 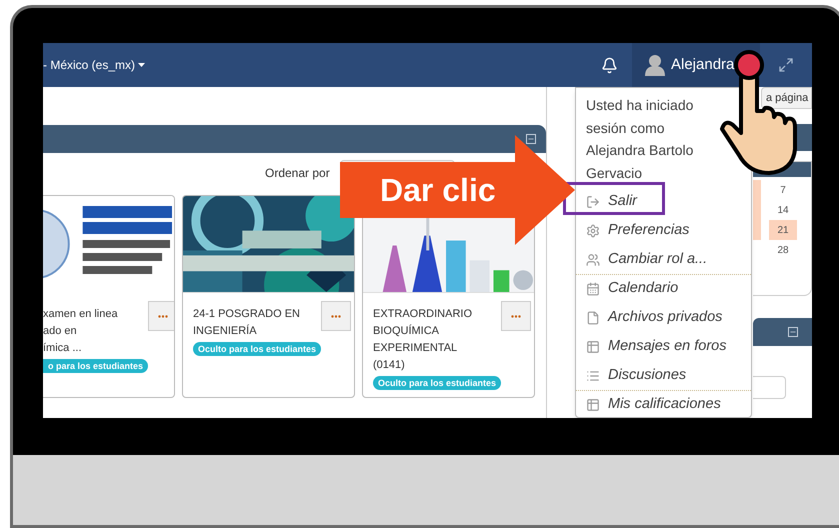 I want to click on course-card: xamen en linea ado en ímica ... o para los estudiantes, so click(x=109, y=296).